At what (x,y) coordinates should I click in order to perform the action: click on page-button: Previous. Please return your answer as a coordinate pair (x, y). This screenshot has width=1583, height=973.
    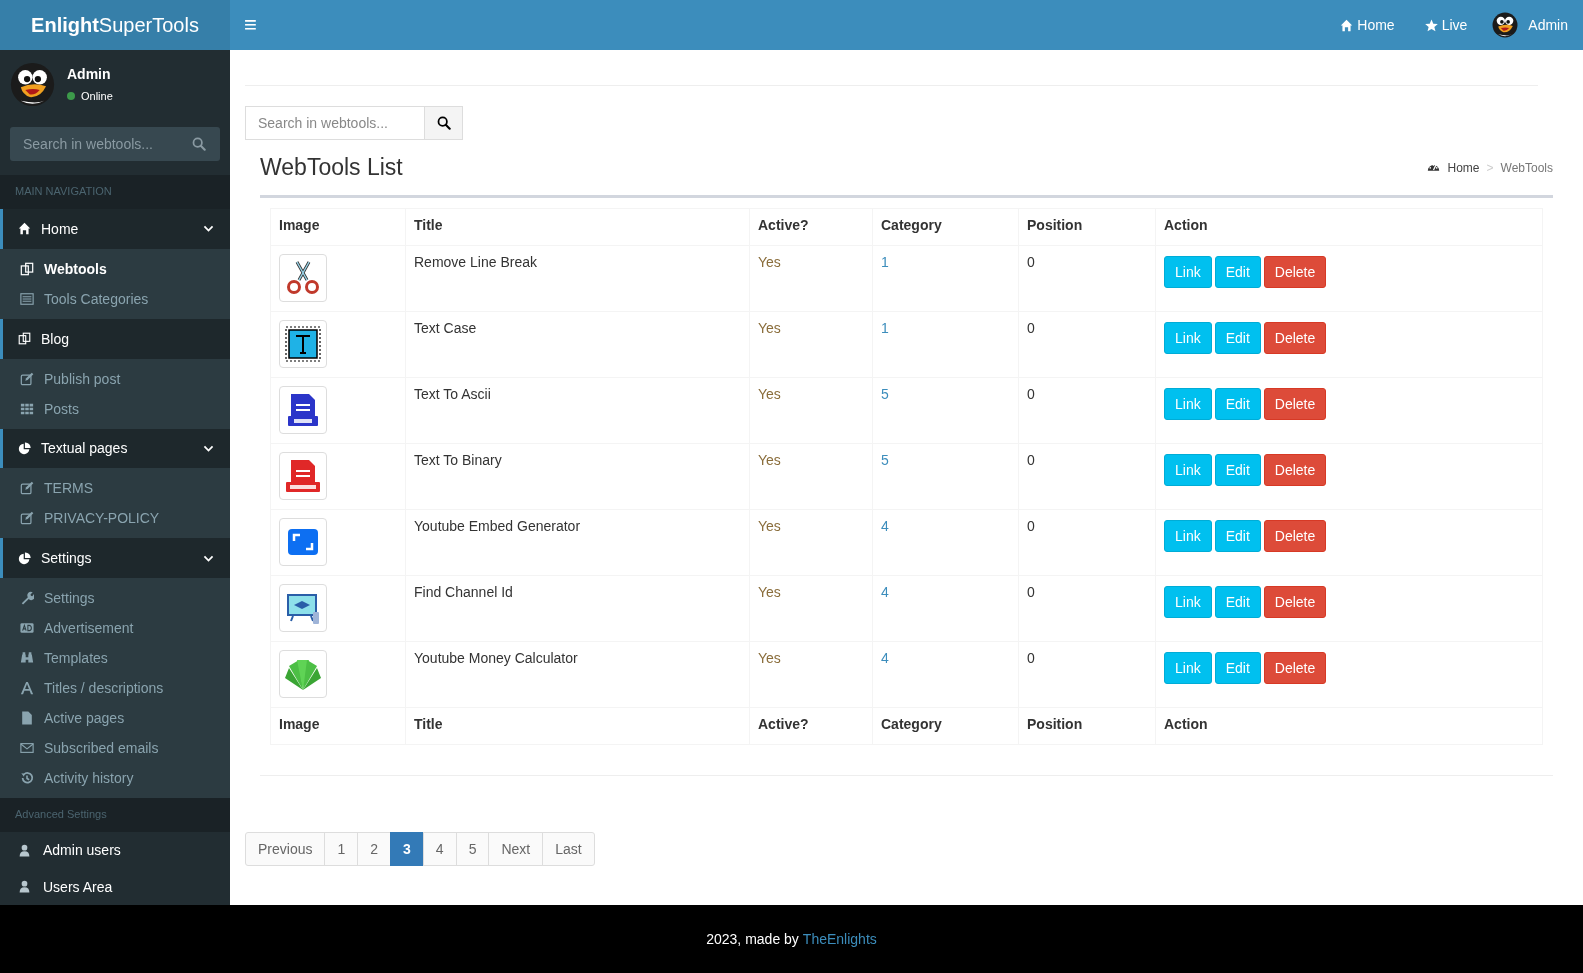
    Looking at the image, I should click on (285, 849).